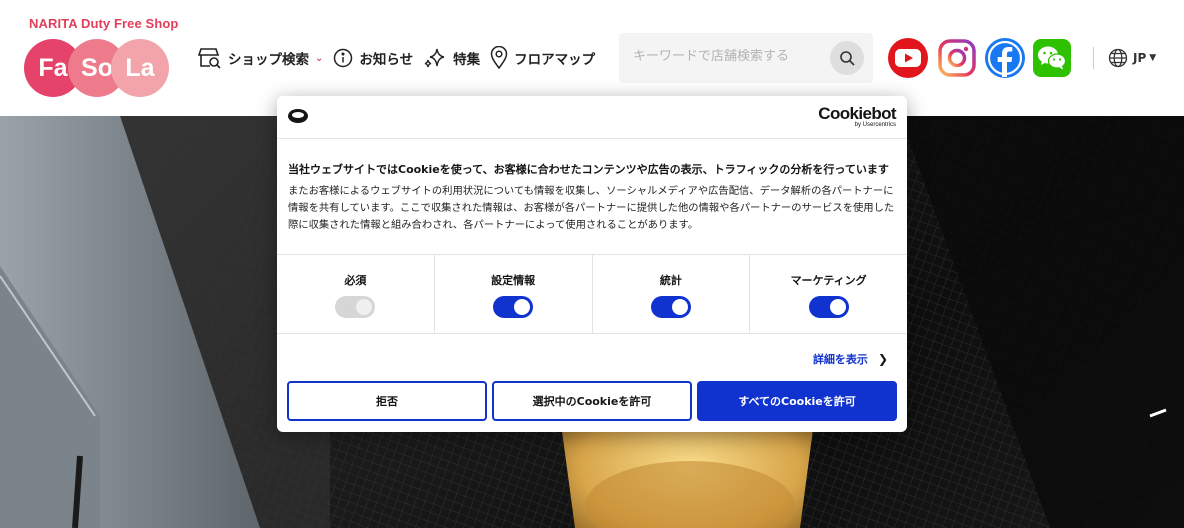 The image size is (1184, 528). Describe the element at coordinates (513, 280) in the screenshot. I see `category-label: 設定情報` at that location.